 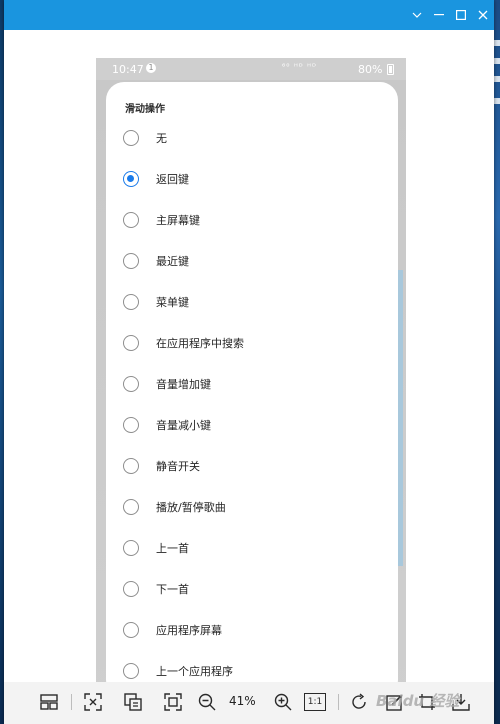 What do you see at coordinates (172, 302) in the screenshot?
I see `option-label: 菜单键` at bounding box center [172, 302].